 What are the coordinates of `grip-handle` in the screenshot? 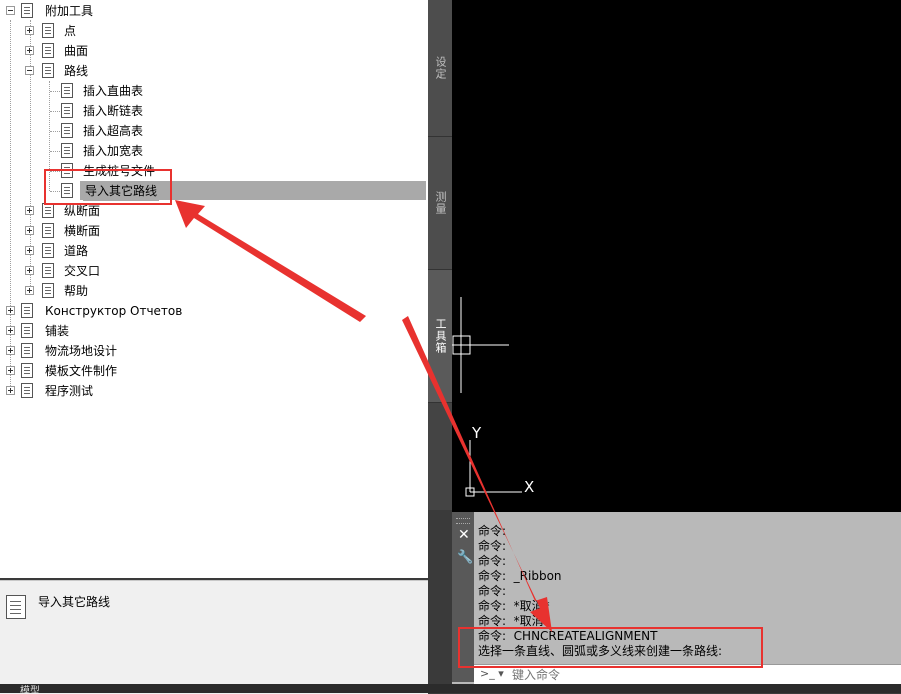 It's located at (463, 521).